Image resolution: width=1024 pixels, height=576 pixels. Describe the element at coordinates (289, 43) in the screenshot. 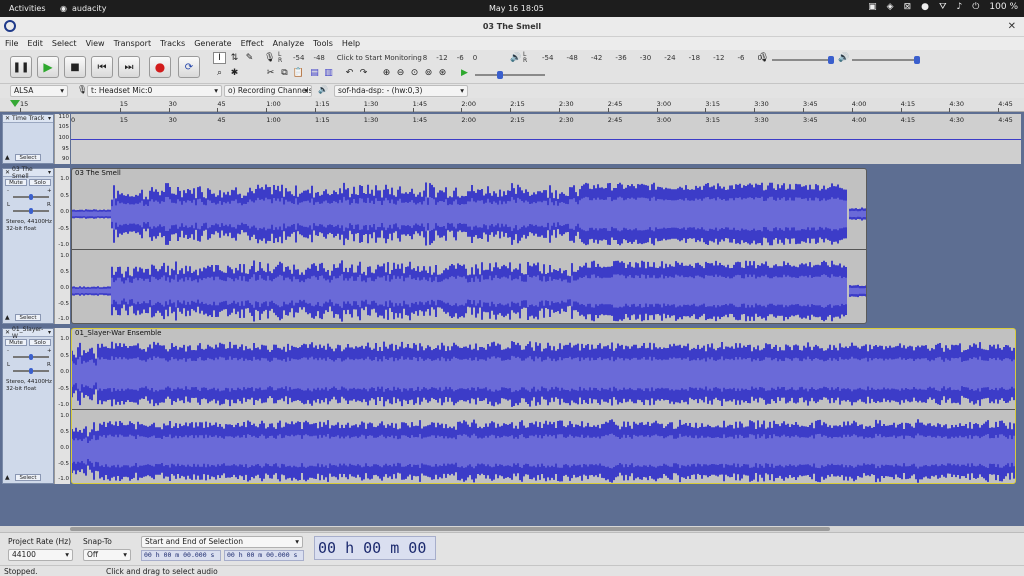

I see `menu-analyze: Analyze` at that location.